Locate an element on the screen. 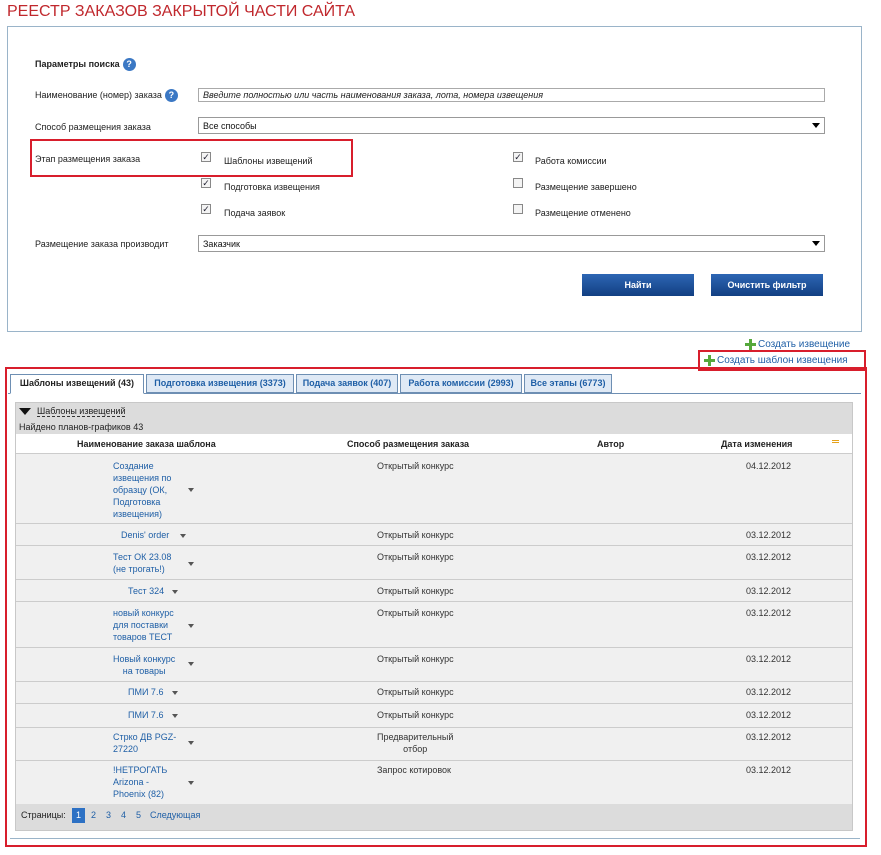 The width and height of the screenshot is (881, 855). pagination-label: Страницы: is located at coordinates (43, 815).